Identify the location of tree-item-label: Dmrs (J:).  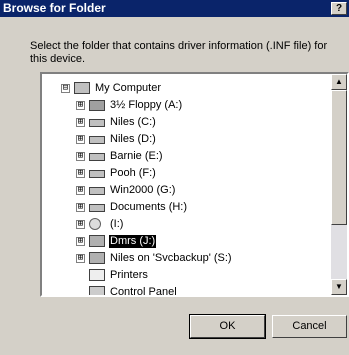
(133, 241).